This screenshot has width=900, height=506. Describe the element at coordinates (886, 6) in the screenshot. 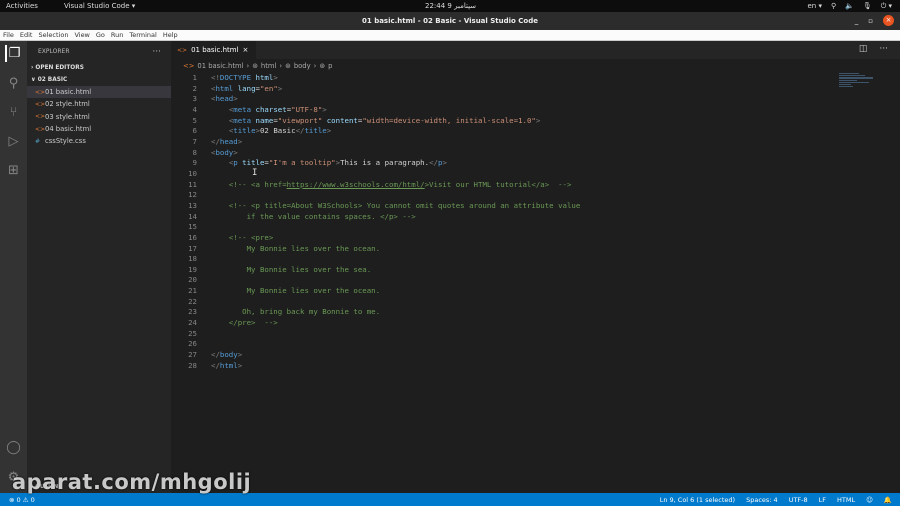

I see `power-icon: ⏻ ▾` at that location.